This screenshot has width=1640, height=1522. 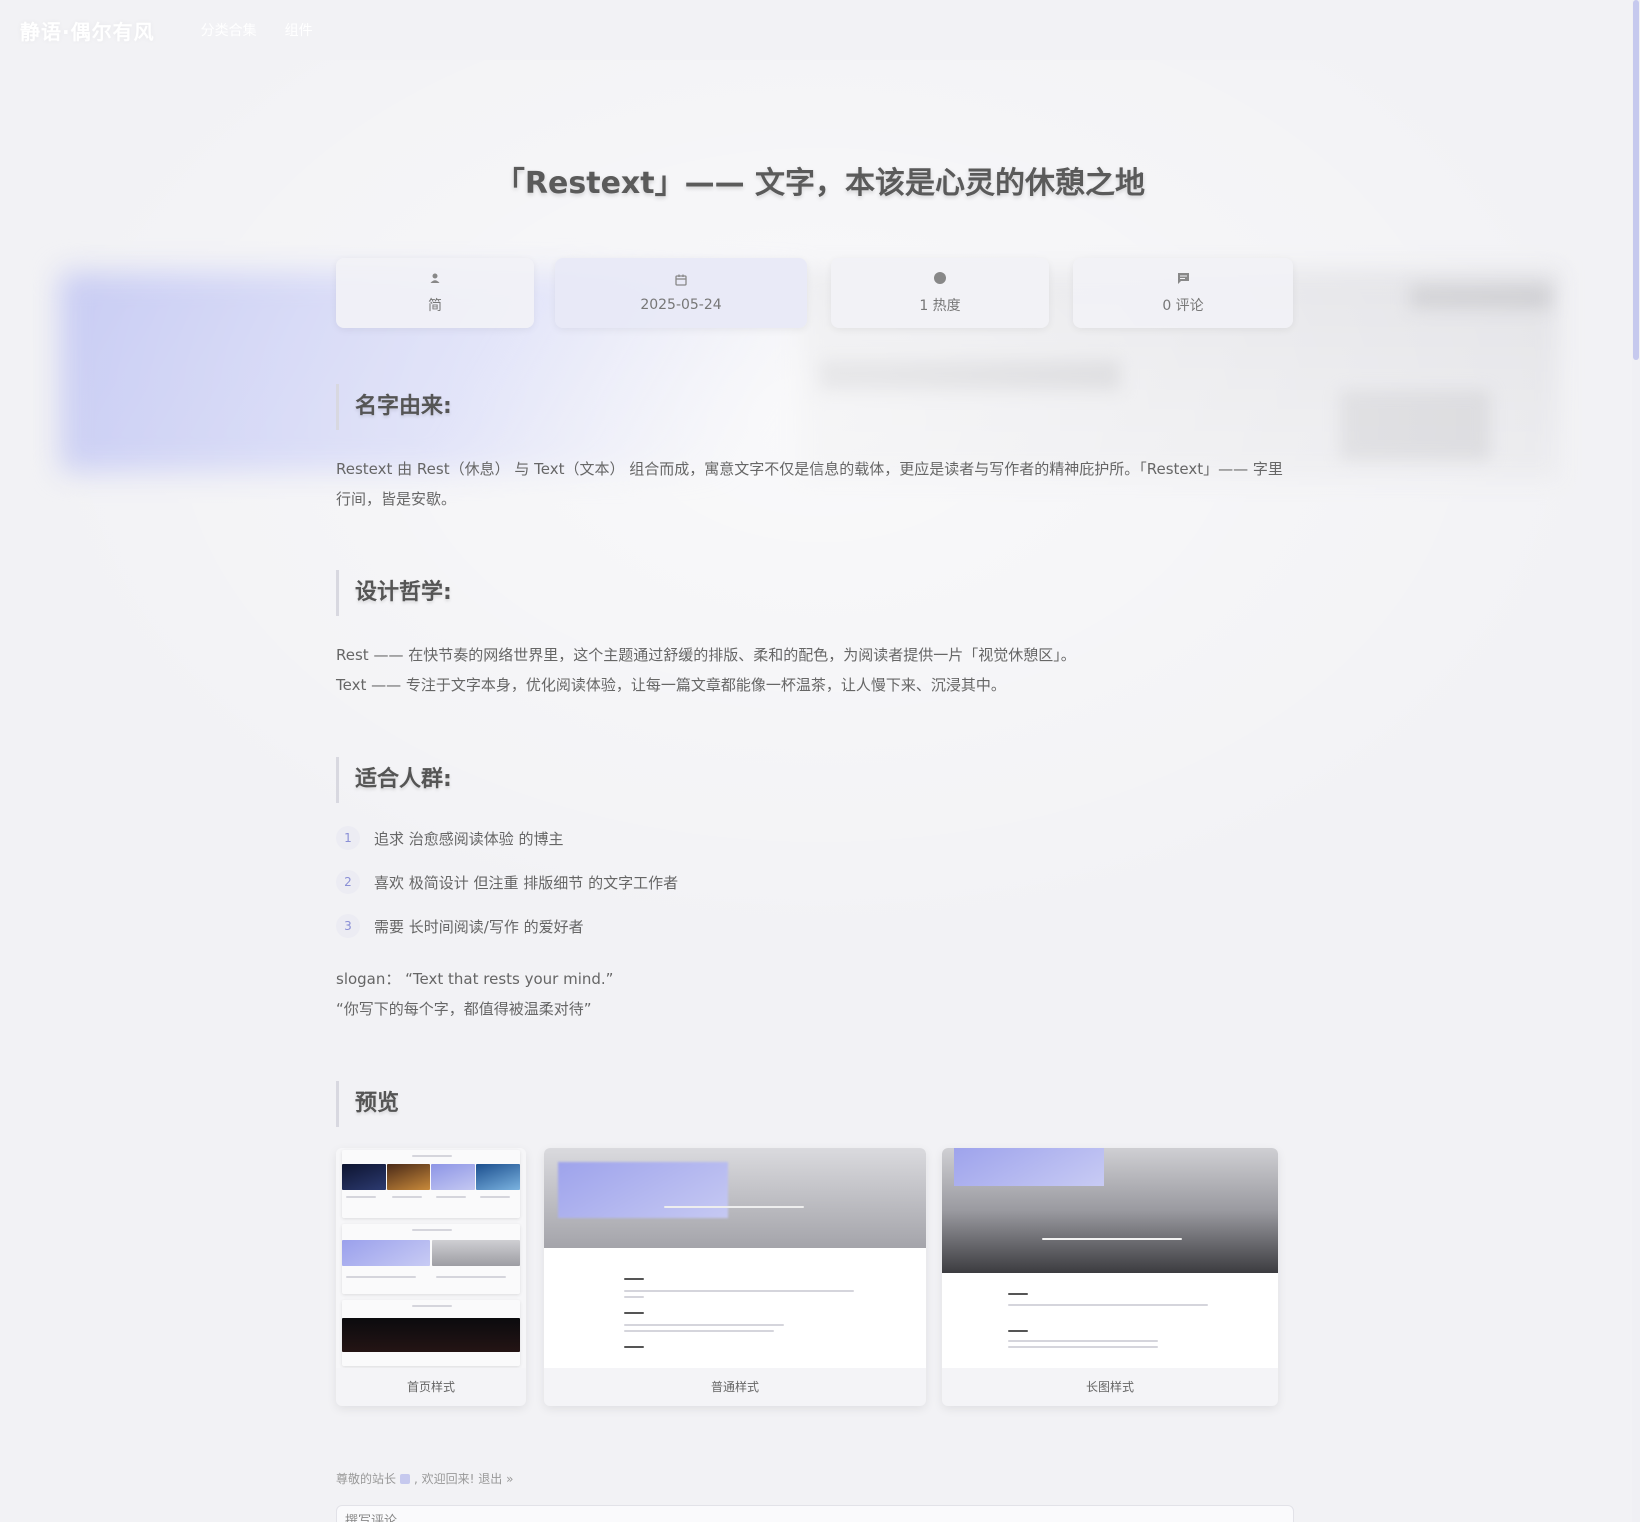 I want to click on section-heading-audience: 适合人群:, so click(x=394, y=780).